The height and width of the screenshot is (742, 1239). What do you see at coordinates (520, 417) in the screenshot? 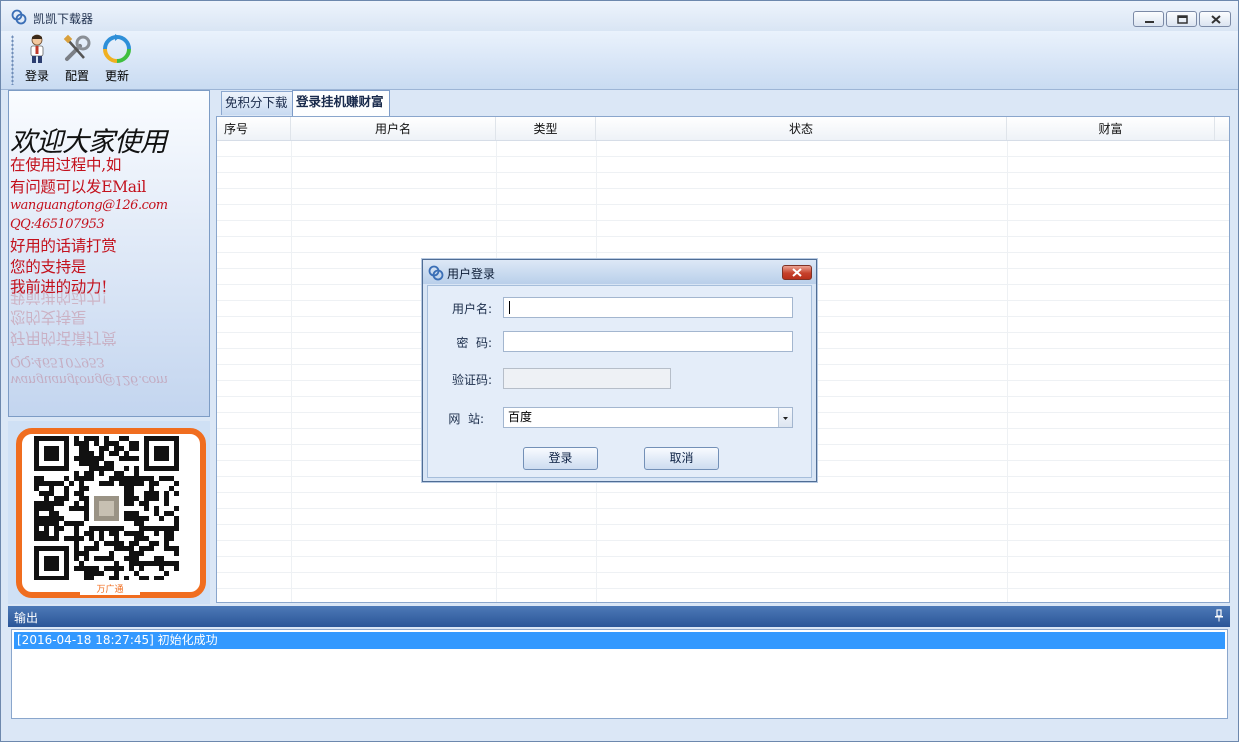
I see `site-selected-value: 百度` at bounding box center [520, 417].